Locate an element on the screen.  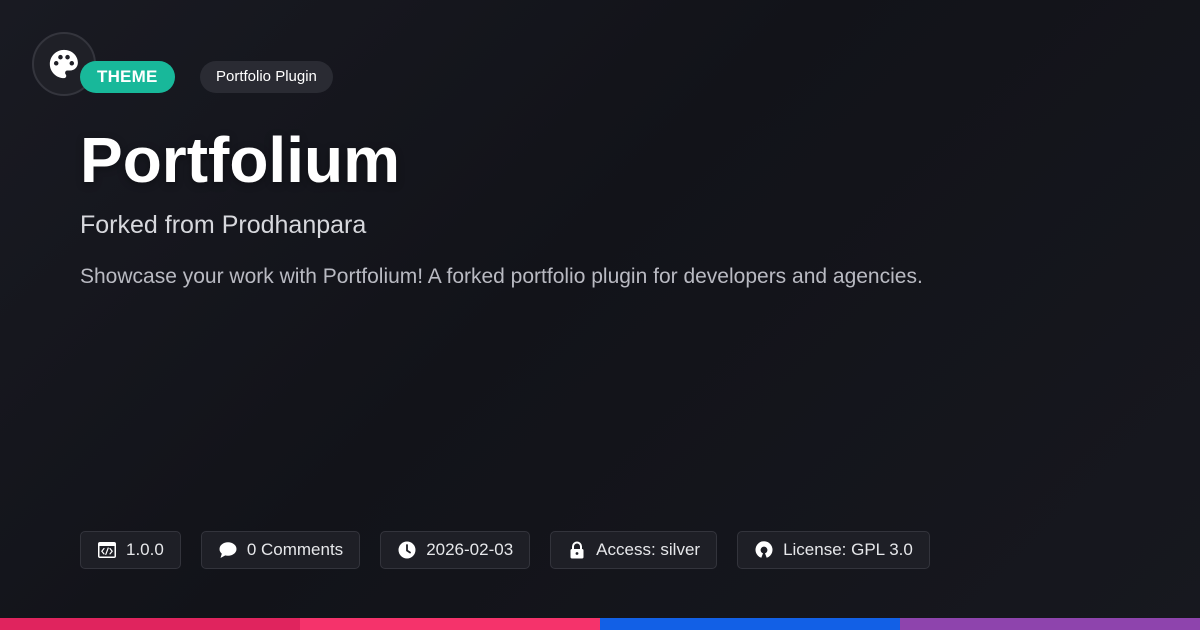
code-window-icon is located at coordinates (107, 550).